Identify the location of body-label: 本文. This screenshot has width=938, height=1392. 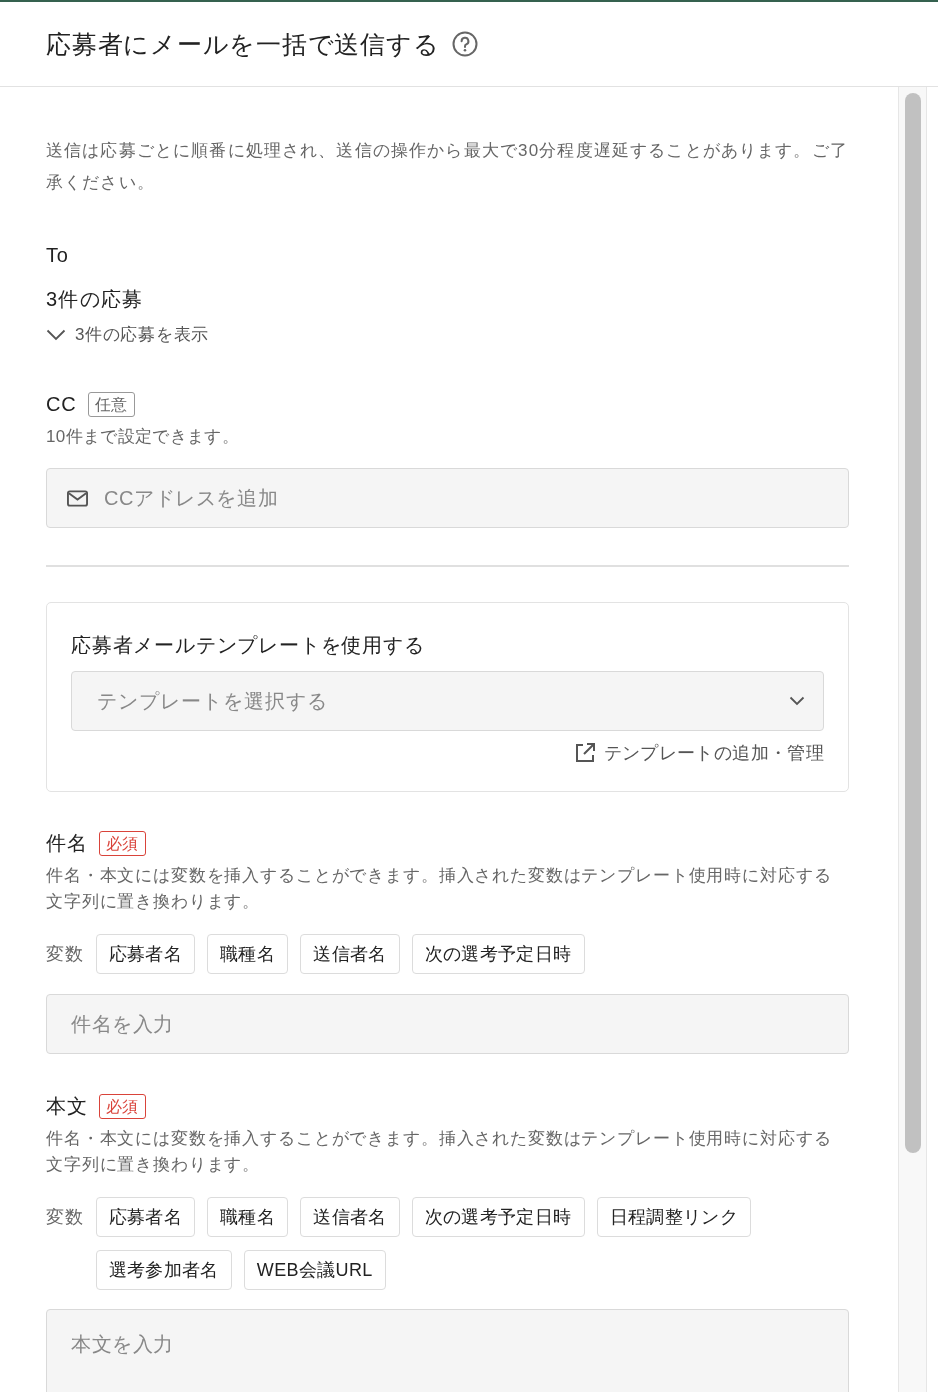
(67, 1106).